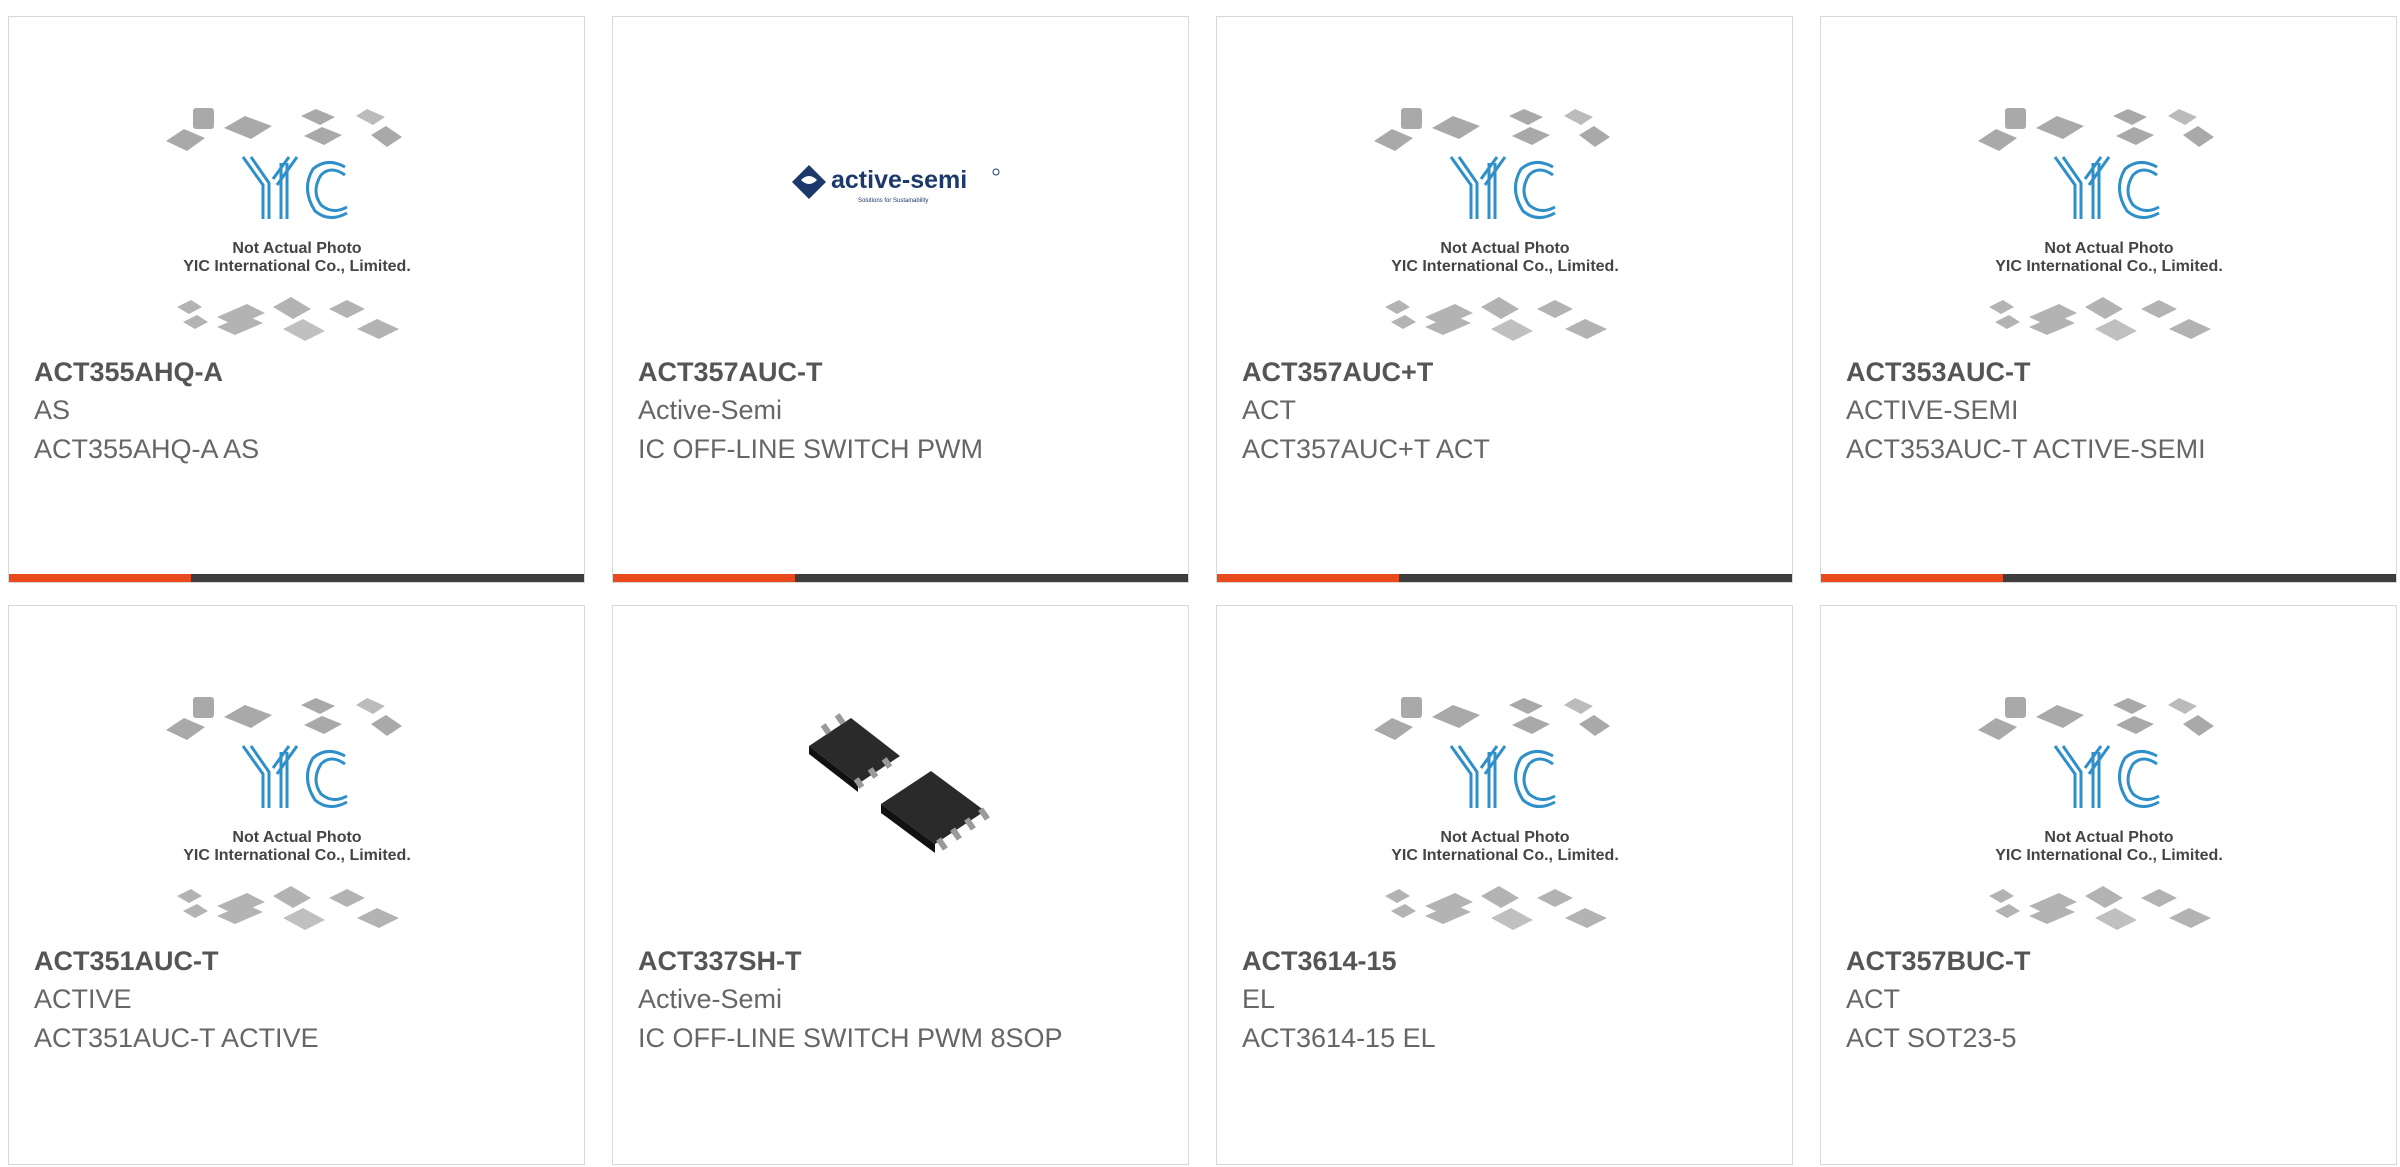 The width and height of the screenshot is (2400, 1167). What do you see at coordinates (1319, 961) in the screenshot?
I see `part-number-link: ACT3614-15` at bounding box center [1319, 961].